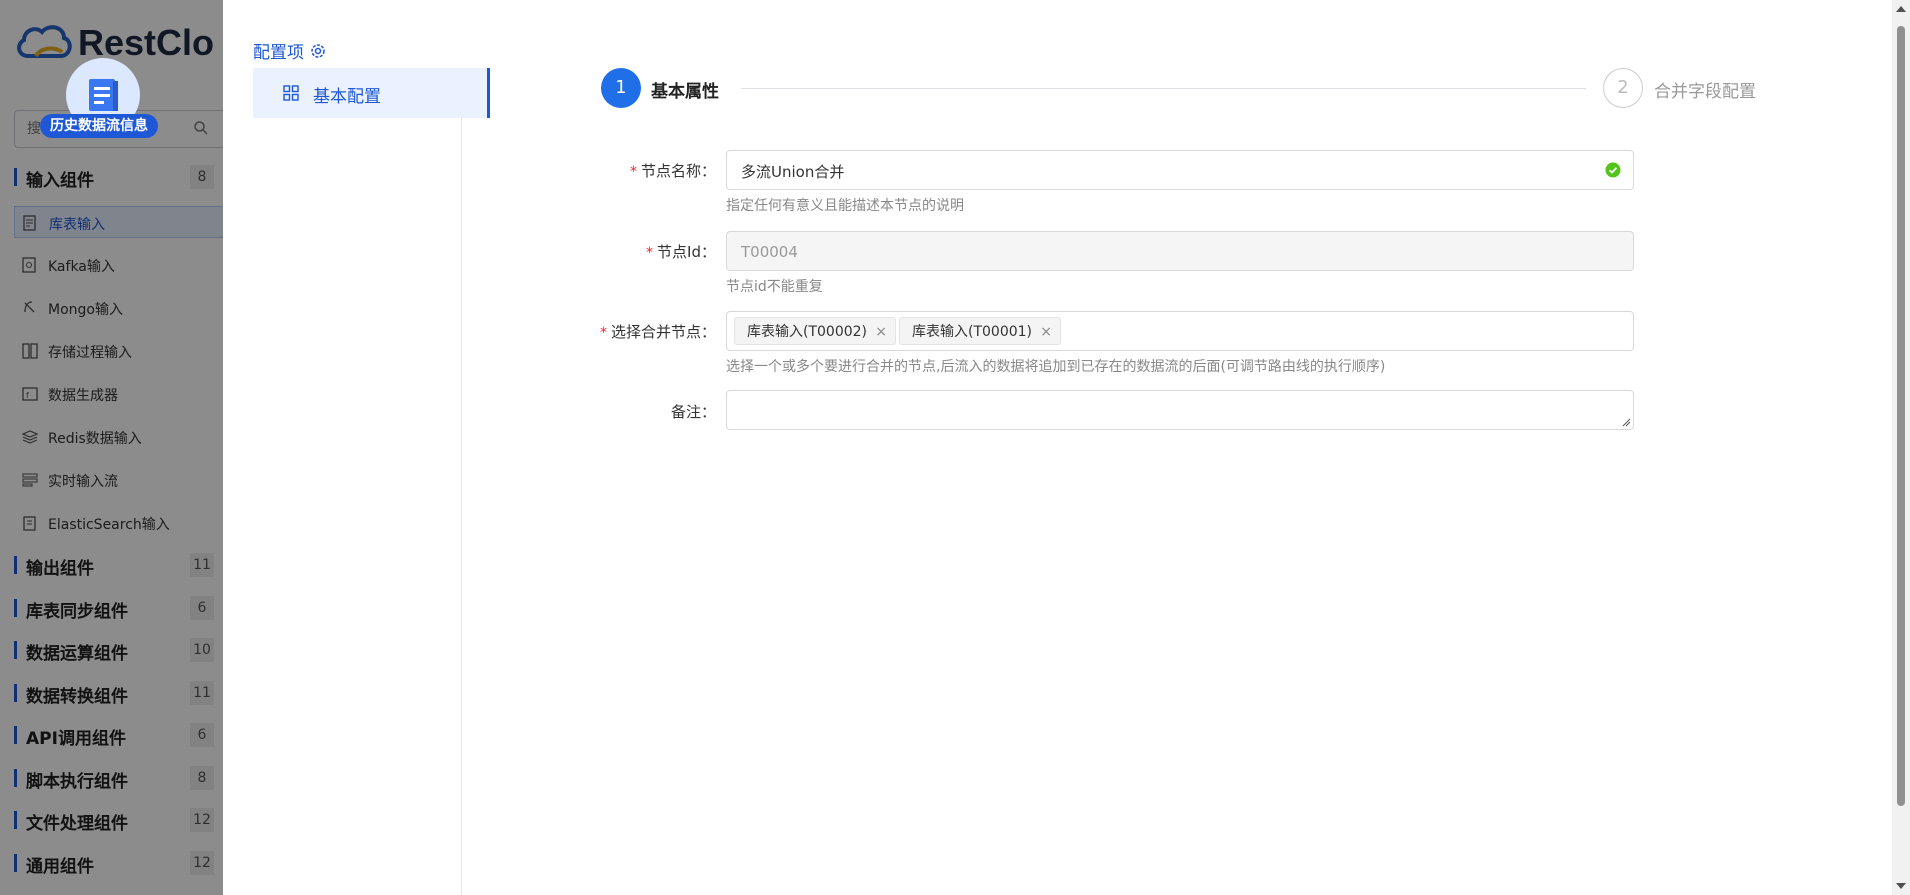  I want to click on nav-divider, so click(461, 506).